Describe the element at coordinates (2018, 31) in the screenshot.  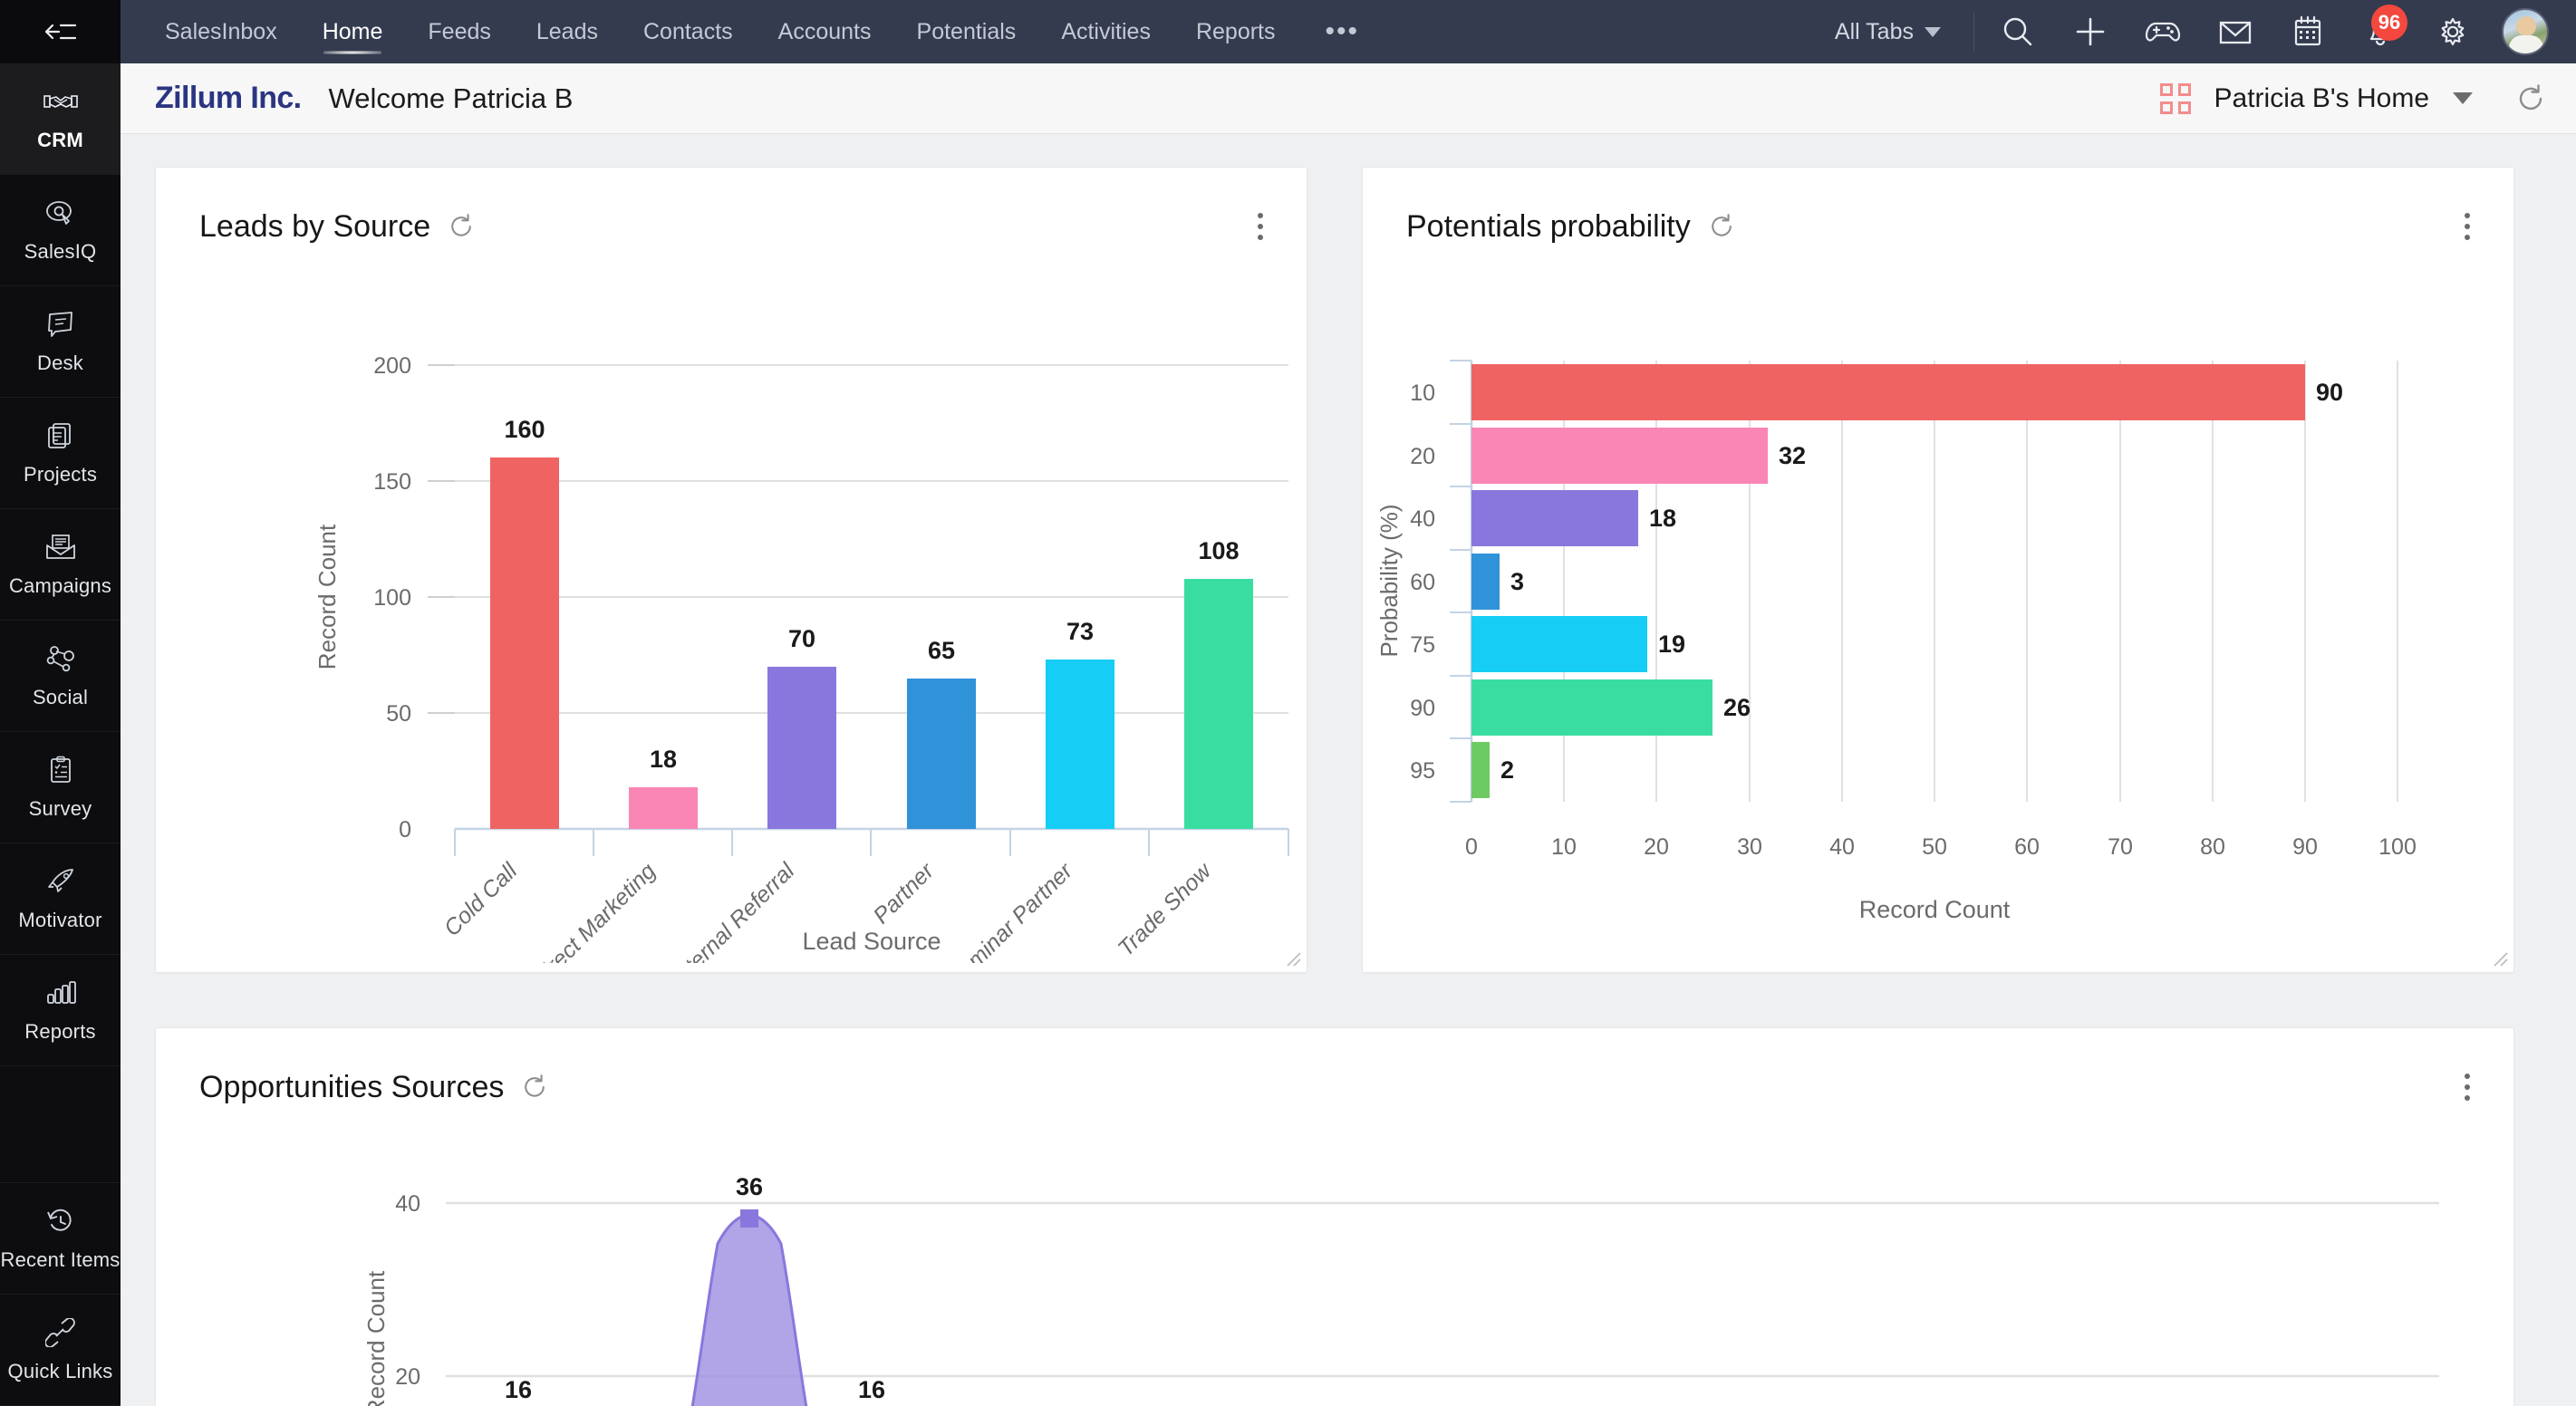
I see `search-icon` at that location.